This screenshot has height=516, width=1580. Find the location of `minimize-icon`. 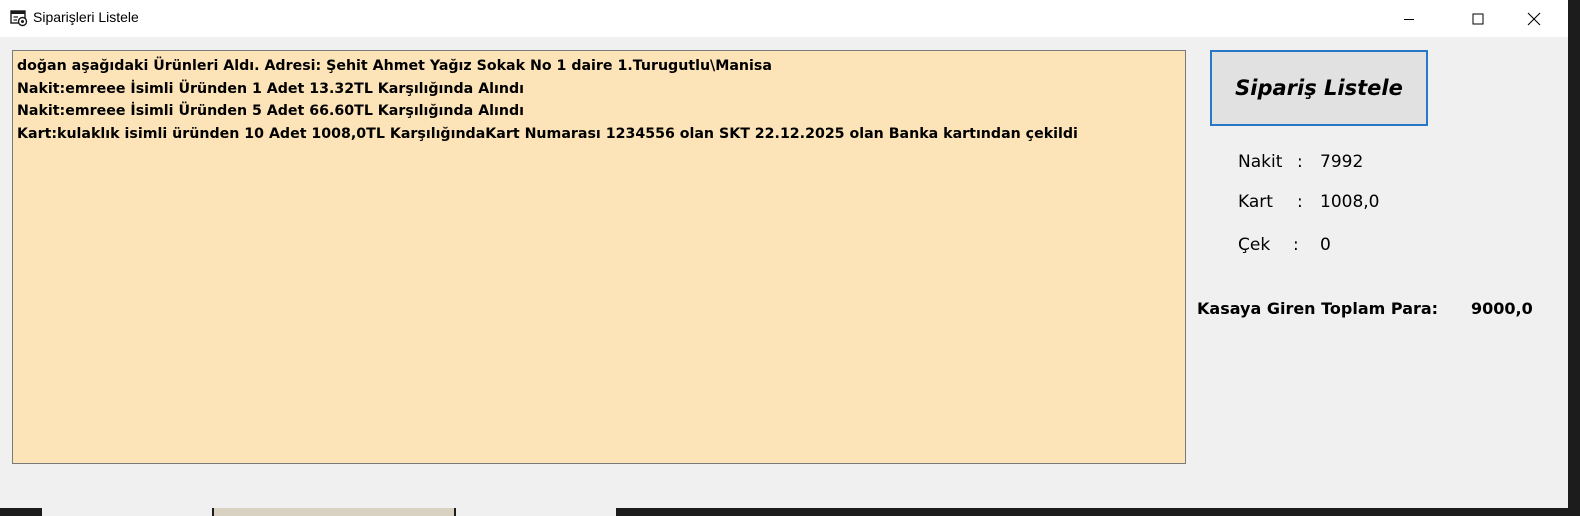

minimize-icon is located at coordinates (1409, 19).